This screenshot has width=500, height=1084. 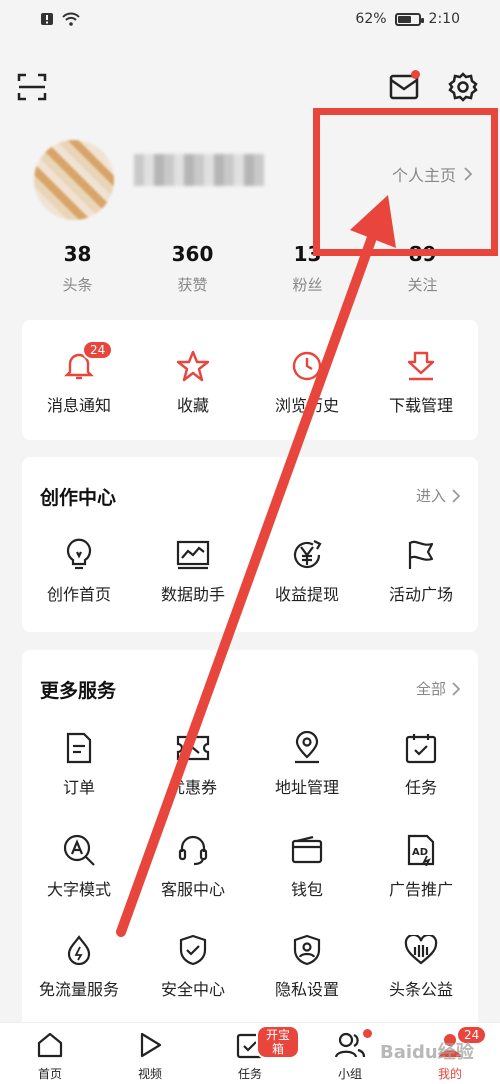 I want to click on service-item-label: 客服中心, so click(x=192, y=889).